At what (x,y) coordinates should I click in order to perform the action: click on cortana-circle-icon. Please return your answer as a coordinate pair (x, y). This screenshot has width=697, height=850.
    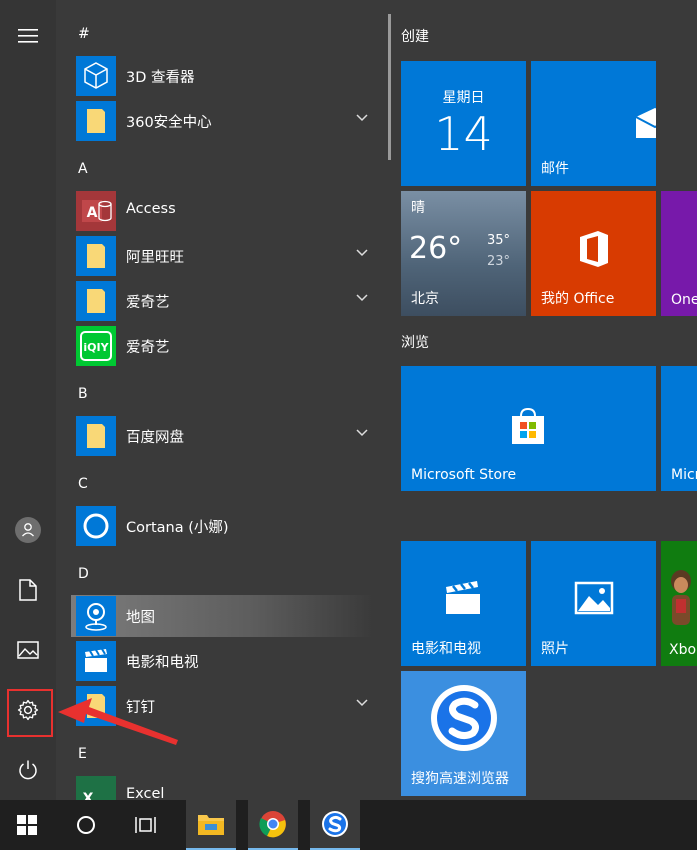
    Looking at the image, I should click on (86, 825).